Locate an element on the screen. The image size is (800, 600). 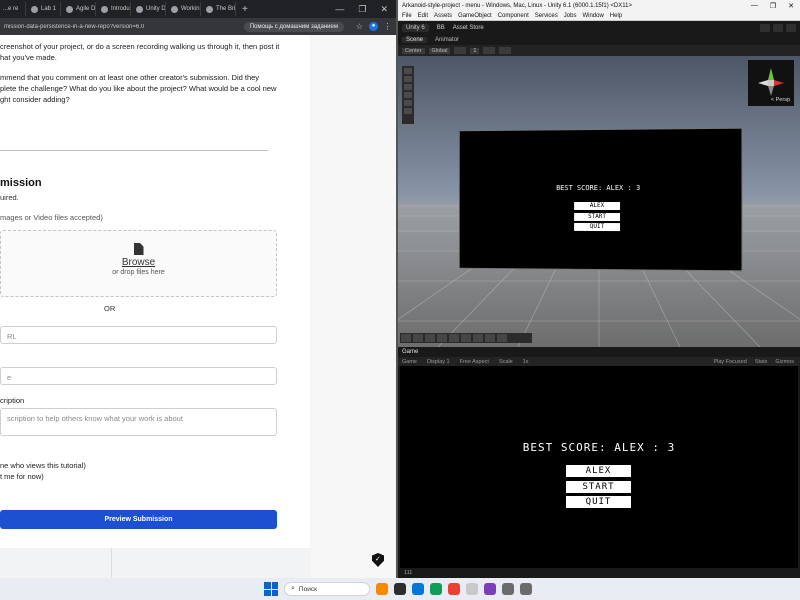
visibility-option: ne who views this tutorial) is located at coordinates (43, 465).